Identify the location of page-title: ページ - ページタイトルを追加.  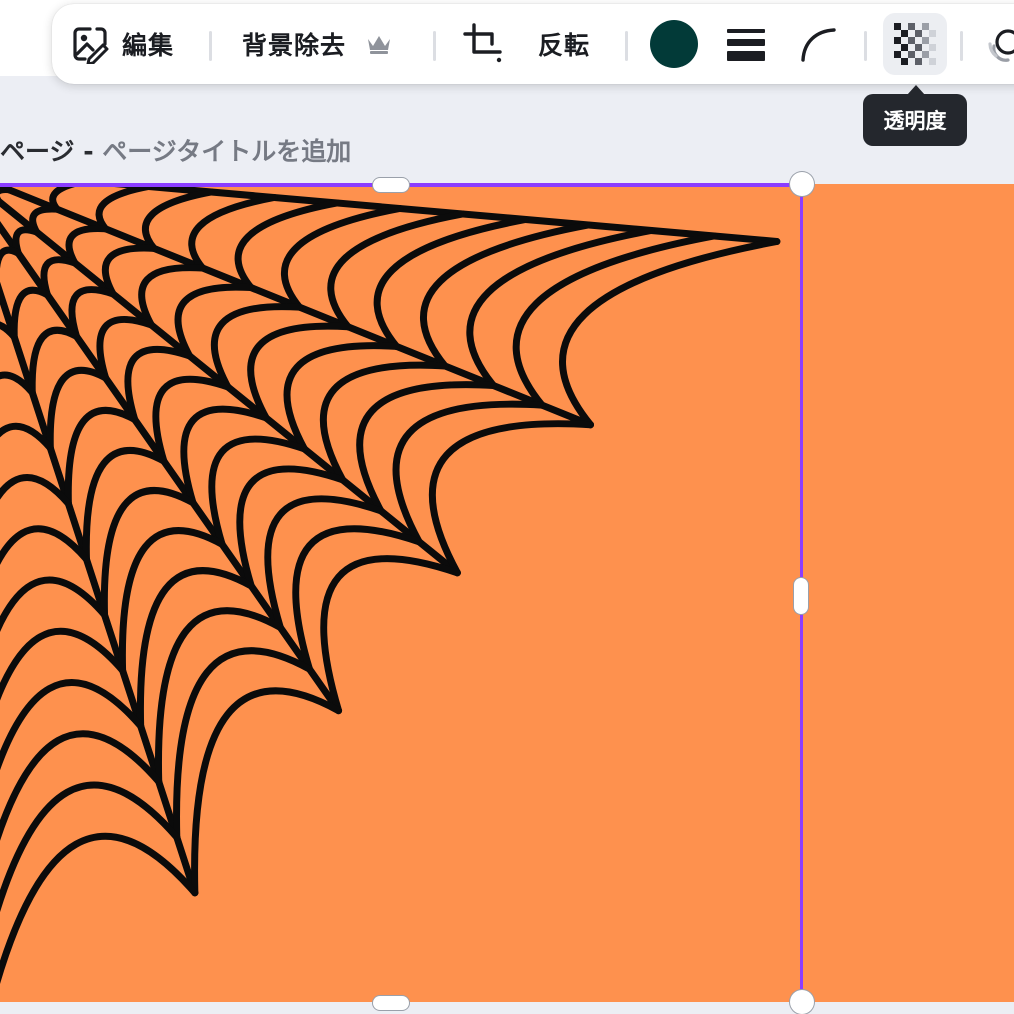
(175, 150).